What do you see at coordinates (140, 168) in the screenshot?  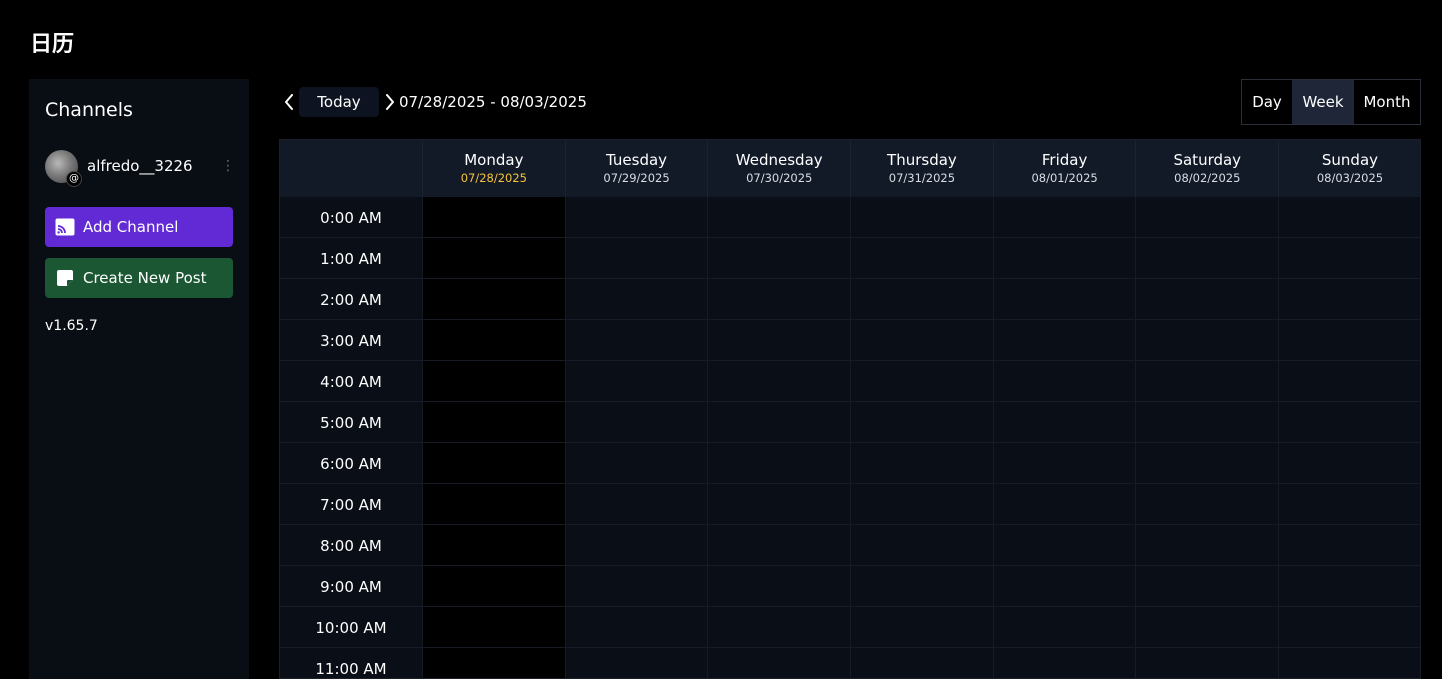 I see `channel-item: @ alfredo__3226 ⋮` at bounding box center [140, 168].